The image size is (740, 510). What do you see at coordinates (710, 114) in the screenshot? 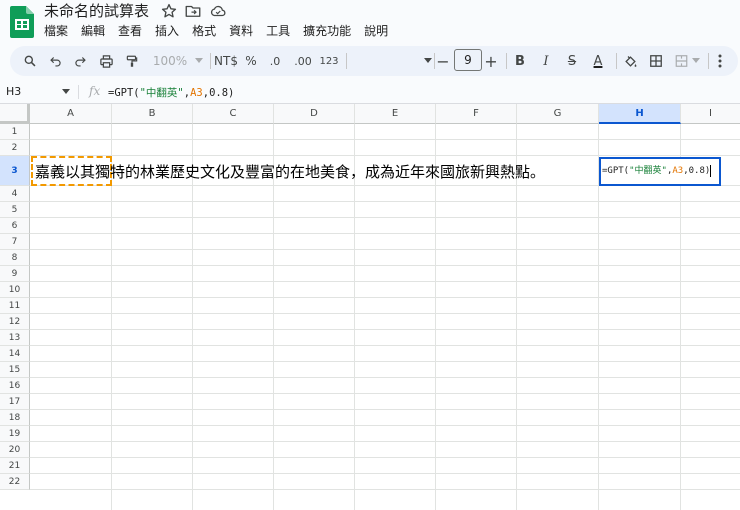
I see `column-header-i: I` at bounding box center [710, 114].